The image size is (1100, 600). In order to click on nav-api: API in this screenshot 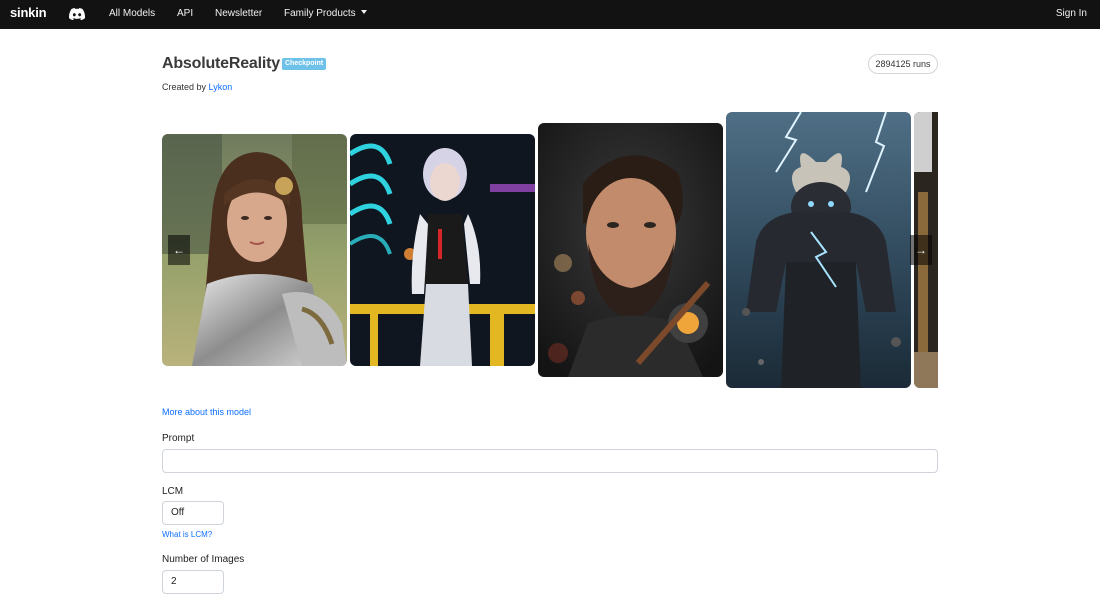, I will do `click(185, 13)`.